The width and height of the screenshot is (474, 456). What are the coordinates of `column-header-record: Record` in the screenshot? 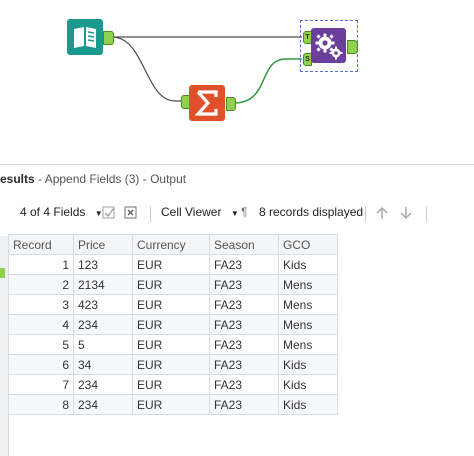 It's located at (41, 244).